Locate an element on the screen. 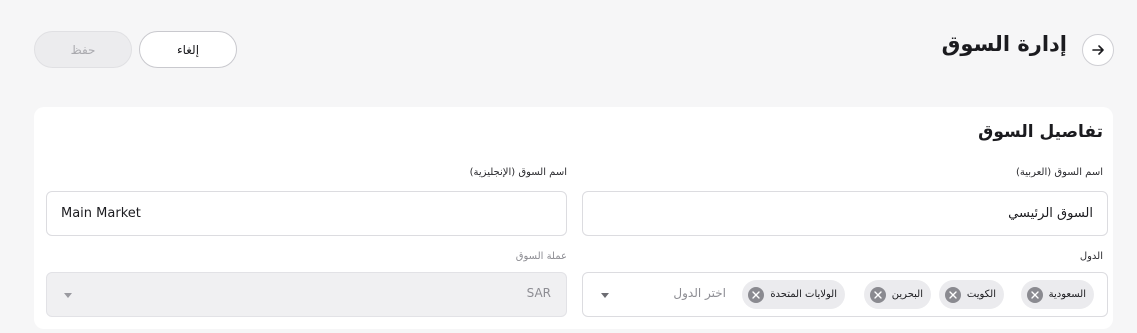 The image size is (1137, 333). currency-value: SAR is located at coordinates (538, 293).